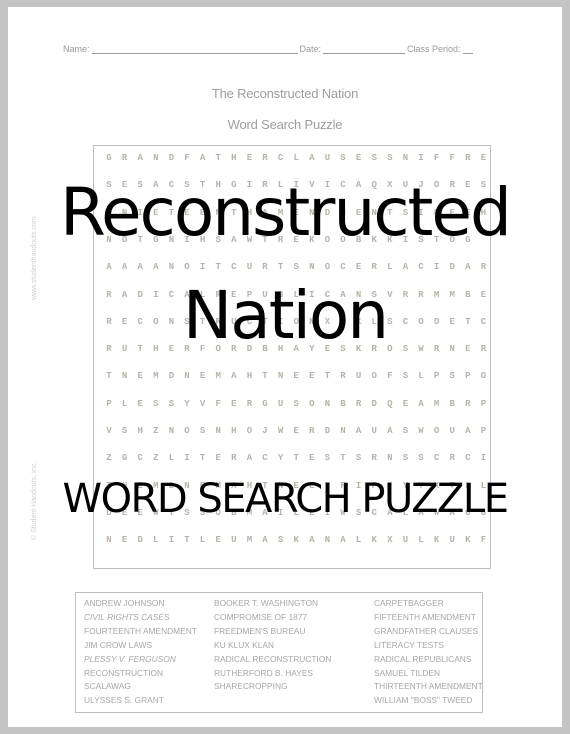 This screenshot has width=570, height=734. Describe the element at coordinates (194, 49) in the screenshot. I see `name-blank` at that location.